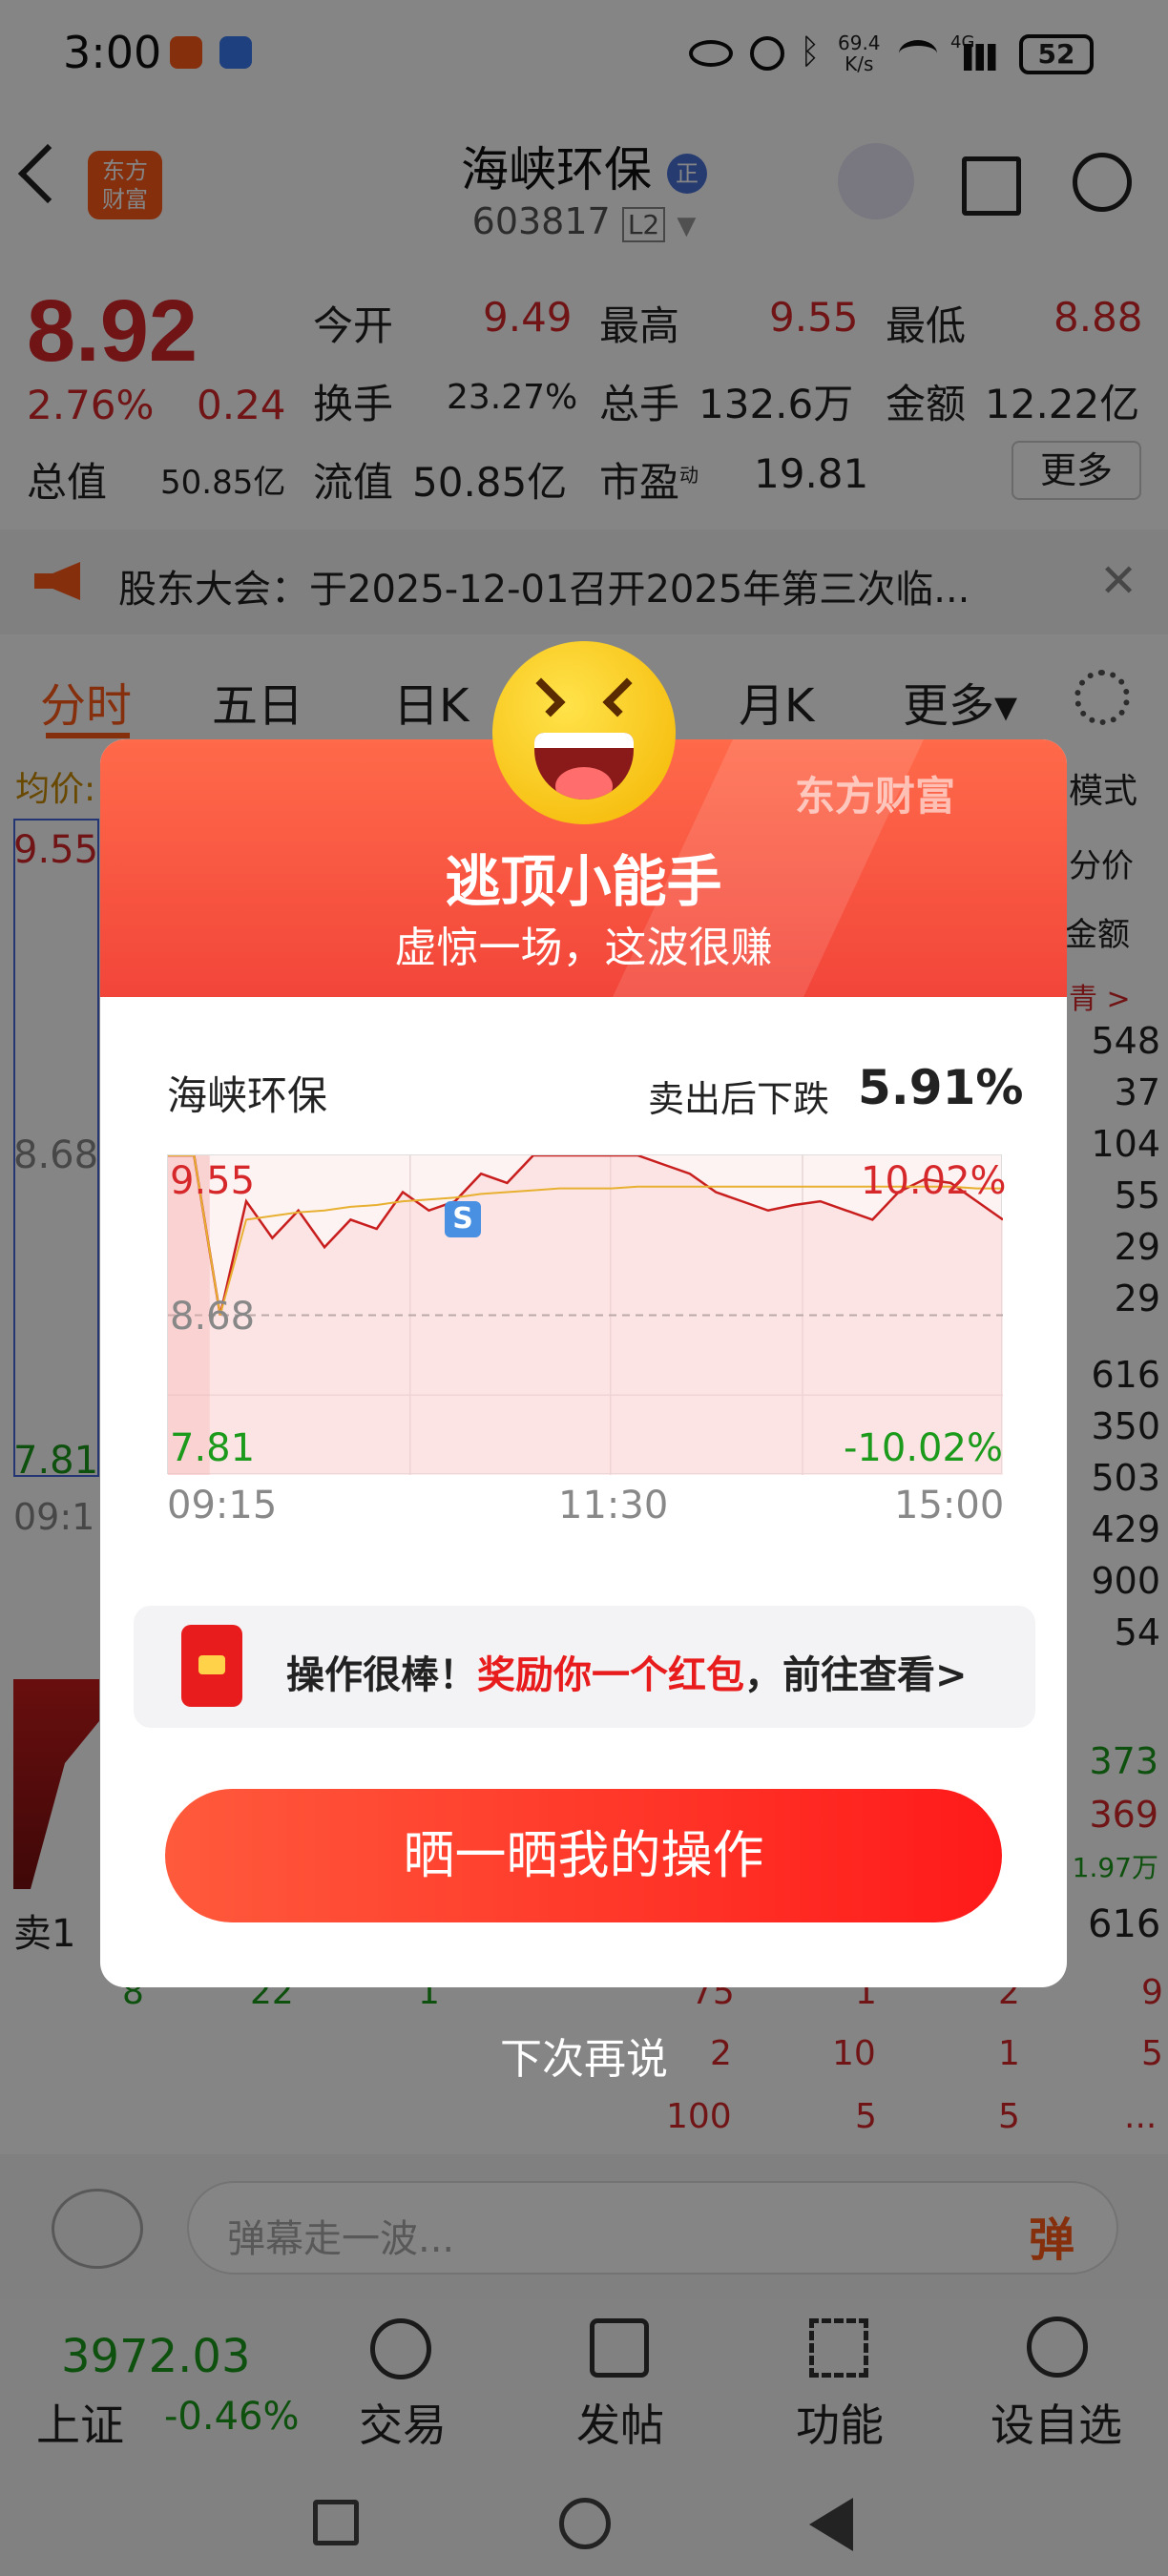 The image size is (1168, 2576). Describe the element at coordinates (875, 796) in the screenshot. I see `popup-brand: 东方财富` at that location.